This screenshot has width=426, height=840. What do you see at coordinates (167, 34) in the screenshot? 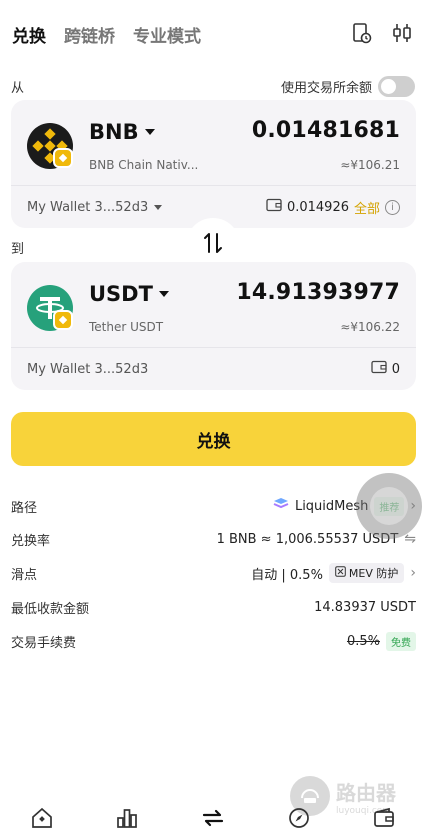
I see `tab-pro-mode: 专业模式` at bounding box center [167, 34].